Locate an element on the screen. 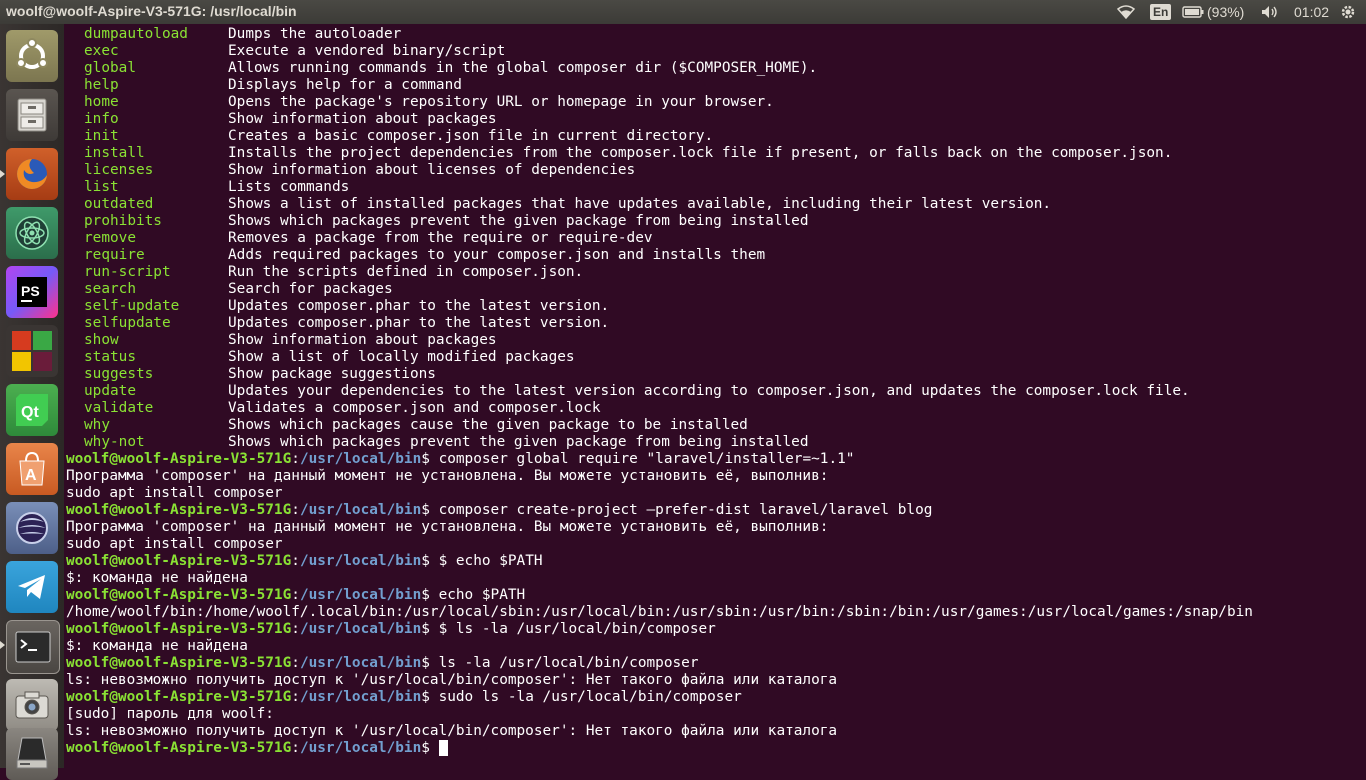  telegram-icon is located at coordinates (31, 587).